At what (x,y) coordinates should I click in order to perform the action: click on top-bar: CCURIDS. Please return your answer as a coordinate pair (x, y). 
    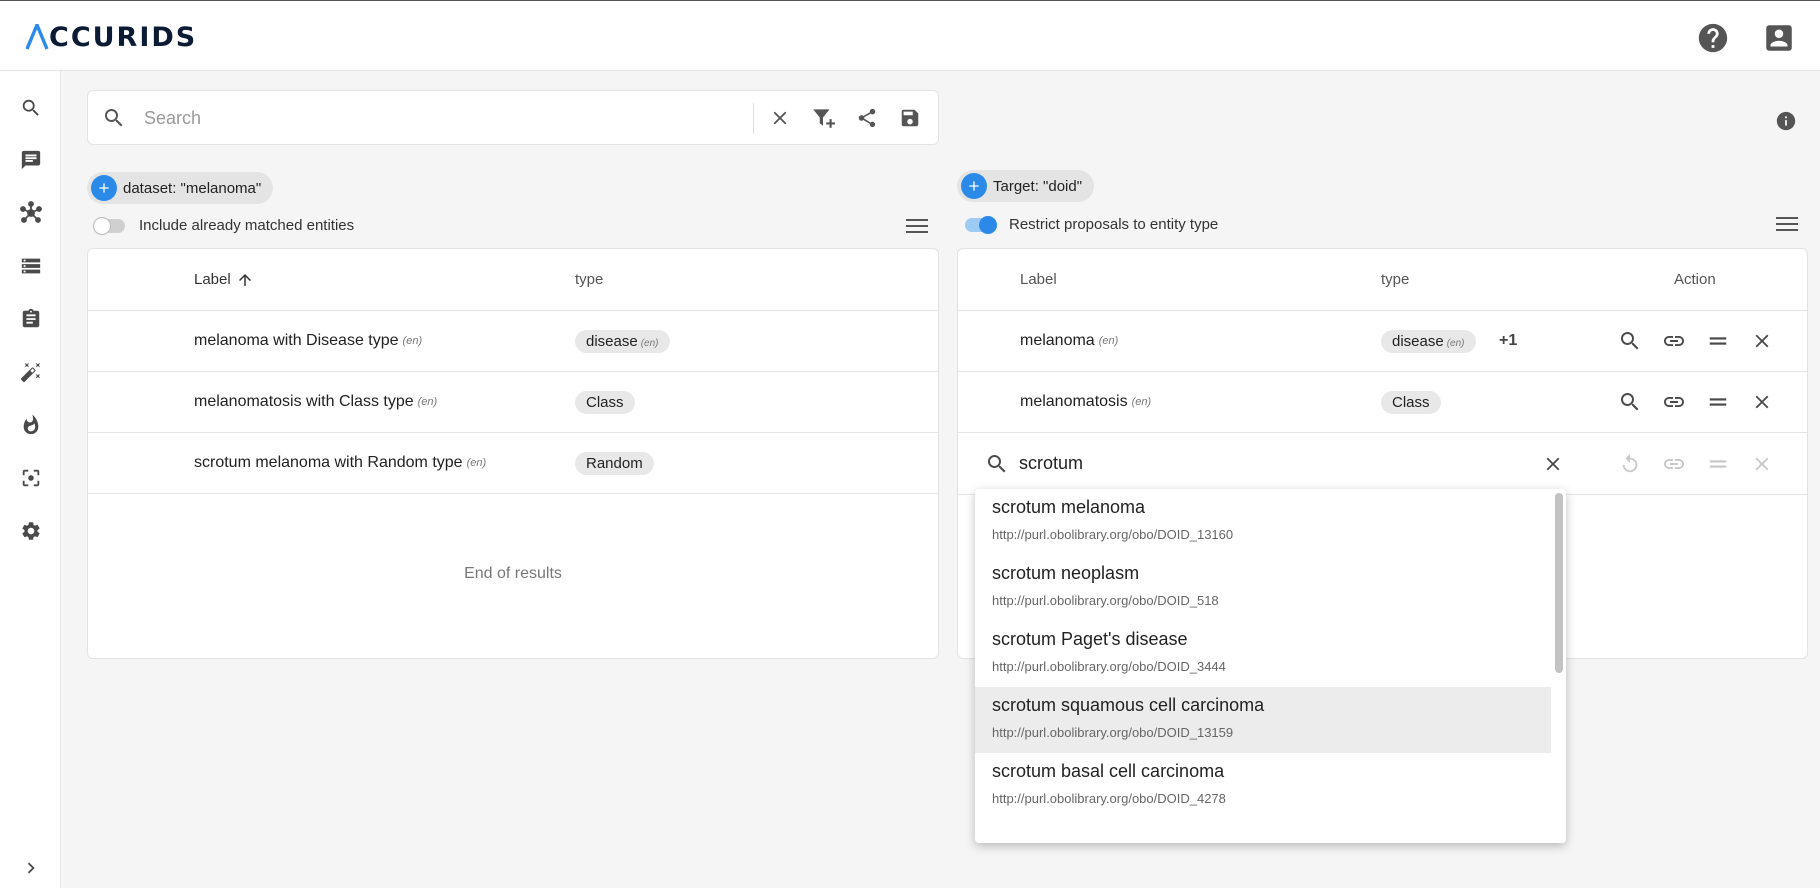
    Looking at the image, I should click on (910, 36).